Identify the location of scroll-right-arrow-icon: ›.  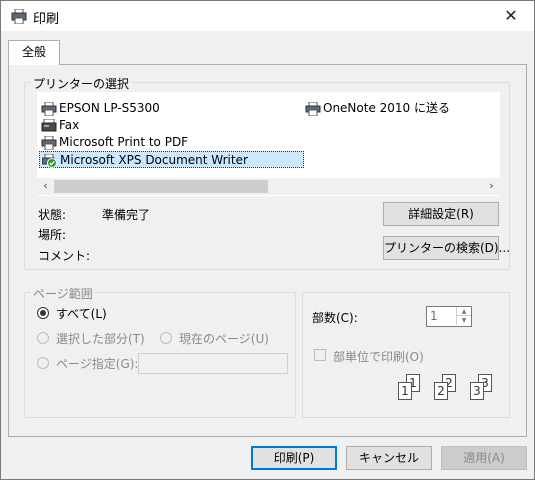
(491, 186).